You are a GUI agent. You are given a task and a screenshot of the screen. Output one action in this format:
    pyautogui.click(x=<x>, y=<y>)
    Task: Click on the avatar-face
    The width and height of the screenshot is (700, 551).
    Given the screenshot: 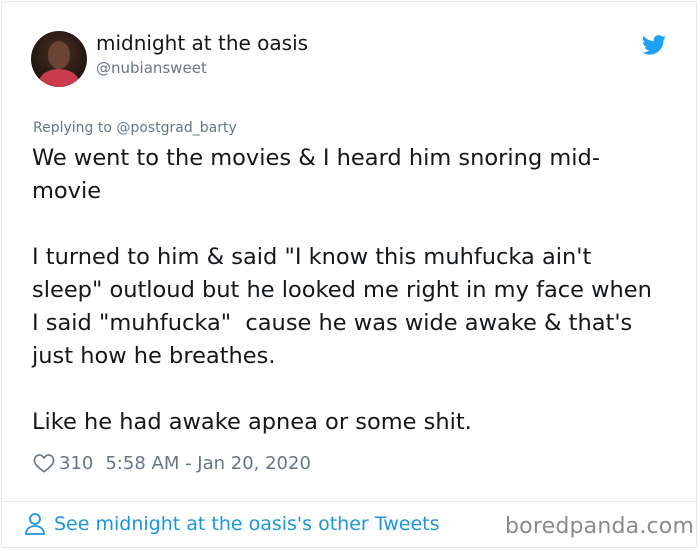 What is the action you would take?
    pyautogui.click(x=59, y=55)
    